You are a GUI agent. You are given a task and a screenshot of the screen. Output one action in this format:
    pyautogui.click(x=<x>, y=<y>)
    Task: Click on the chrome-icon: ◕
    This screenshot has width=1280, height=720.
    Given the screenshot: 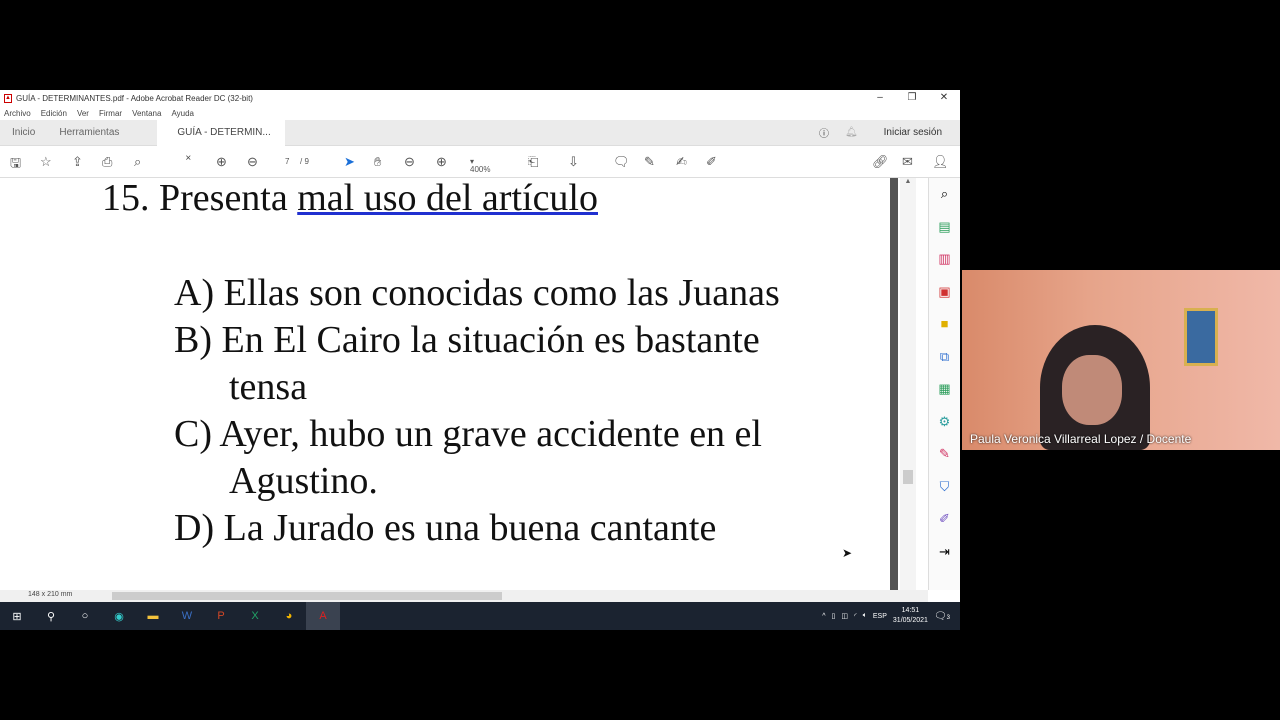 What is the action you would take?
    pyautogui.click(x=289, y=616)
    